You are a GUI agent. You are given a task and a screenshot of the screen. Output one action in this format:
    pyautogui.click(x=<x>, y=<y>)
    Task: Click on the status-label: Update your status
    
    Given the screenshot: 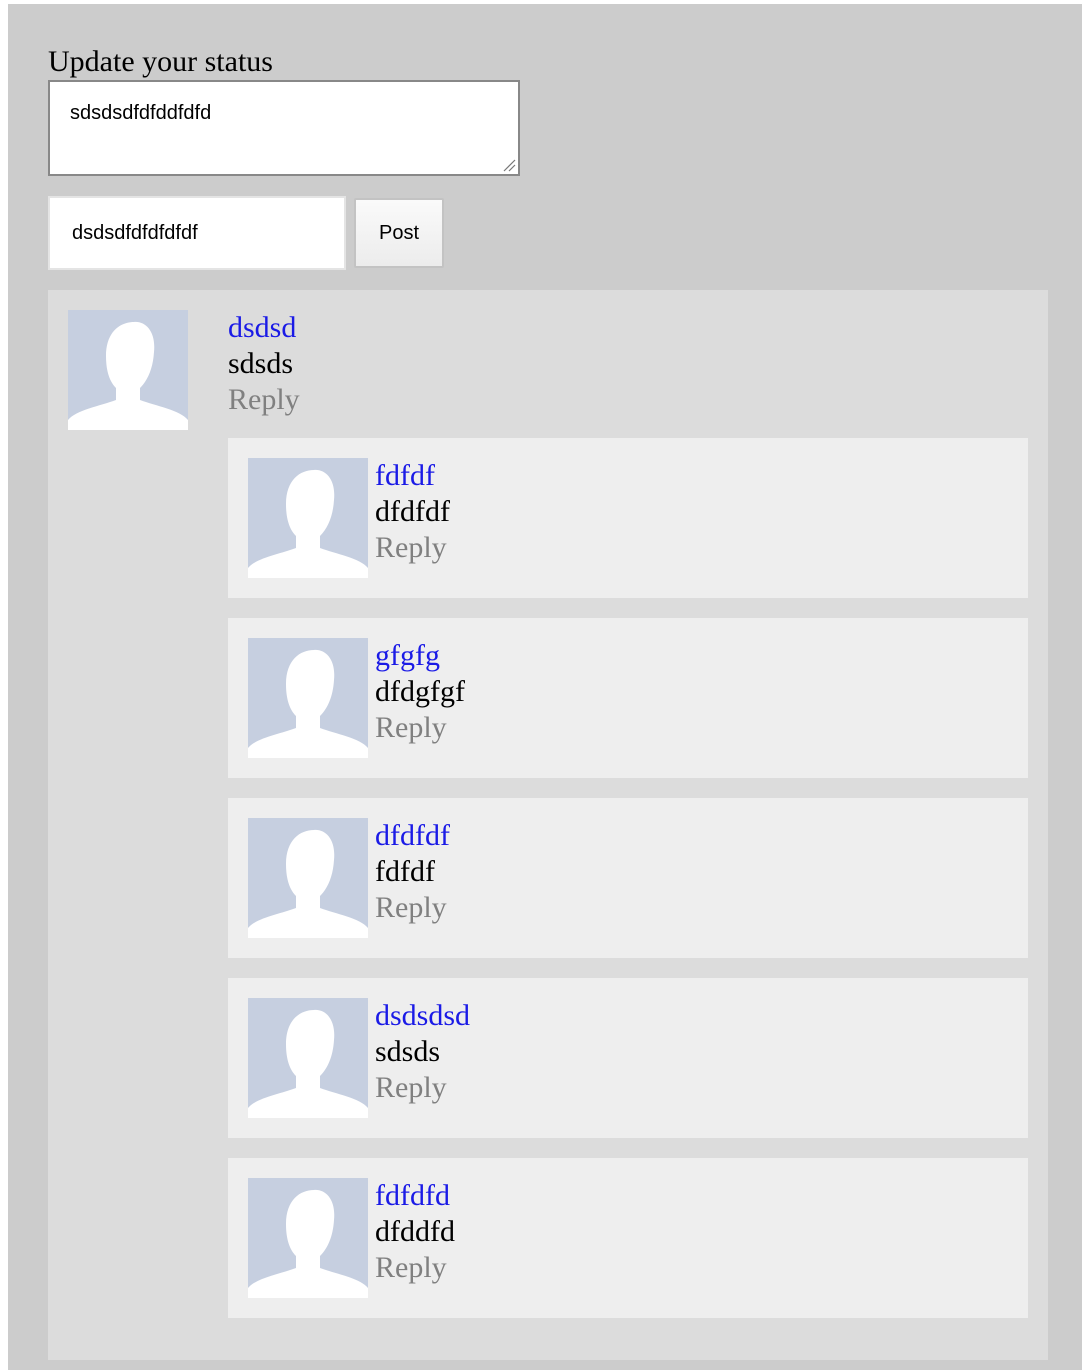 What is the action you would take?
    pyautogui.click(x=160, y=61)
    